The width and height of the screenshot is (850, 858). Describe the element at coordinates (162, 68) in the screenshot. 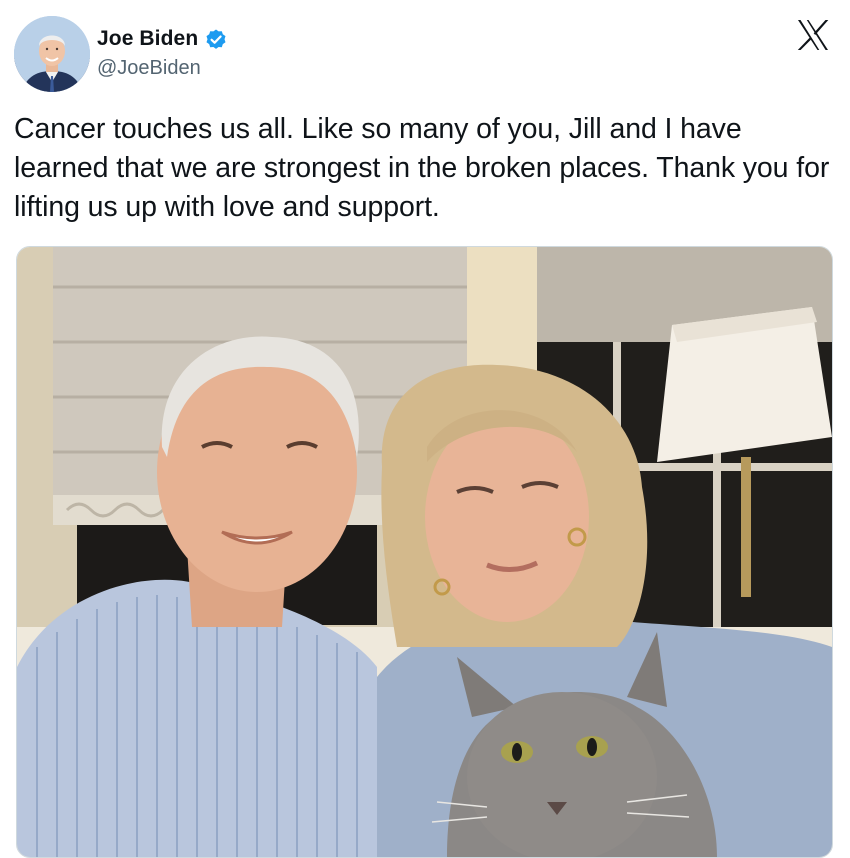

I see `user-handle: @JoeBiden` at that location.